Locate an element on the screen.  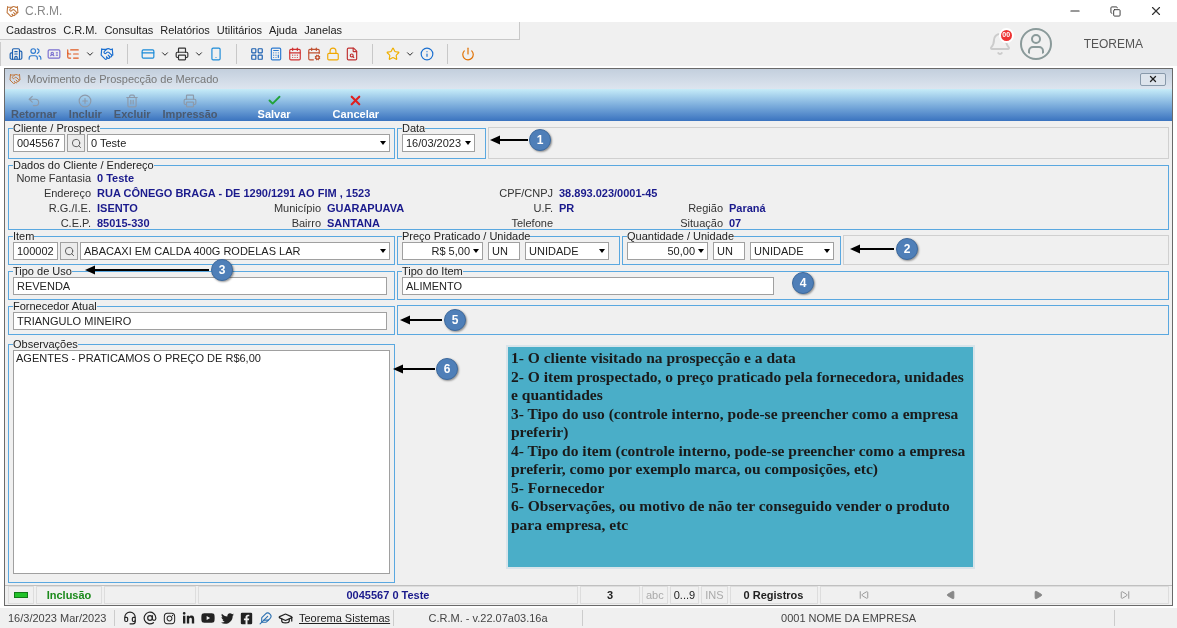
graduation-cap-icon is located at coordinates (285, 618).